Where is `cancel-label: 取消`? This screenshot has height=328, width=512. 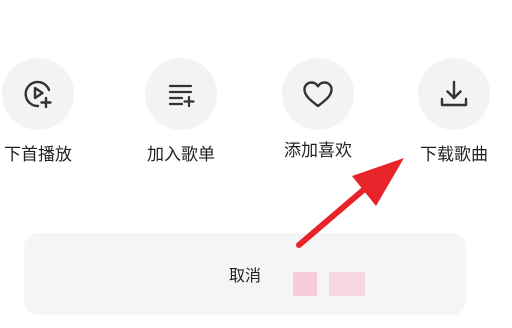
cancel-label: 取消 is located at coordinates (244, 275).